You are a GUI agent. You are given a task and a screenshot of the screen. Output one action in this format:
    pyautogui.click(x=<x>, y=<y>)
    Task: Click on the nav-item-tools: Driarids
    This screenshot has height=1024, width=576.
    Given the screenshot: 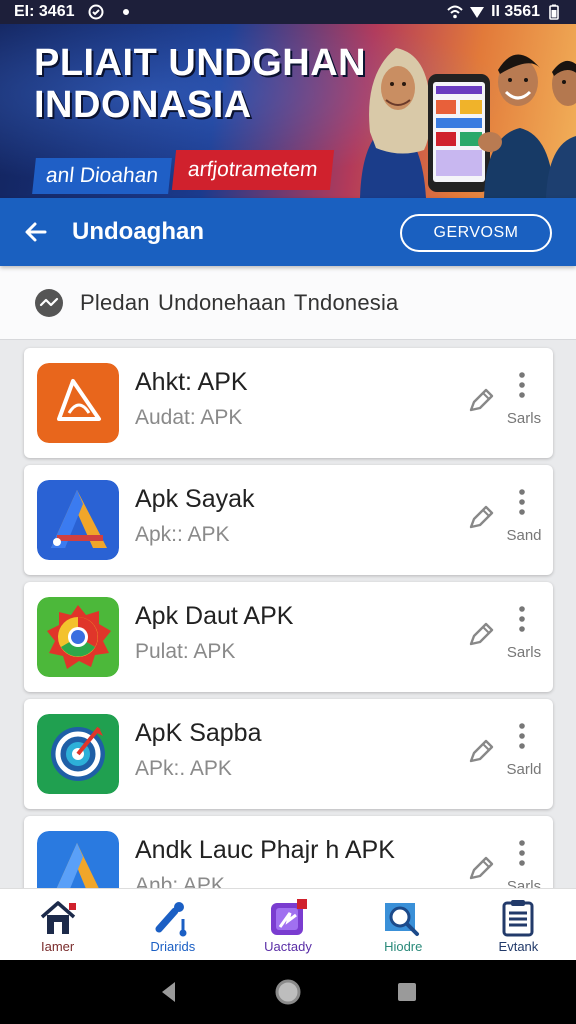 What is the action you would take?
    pyautogui.click(x=172, y=924)
    